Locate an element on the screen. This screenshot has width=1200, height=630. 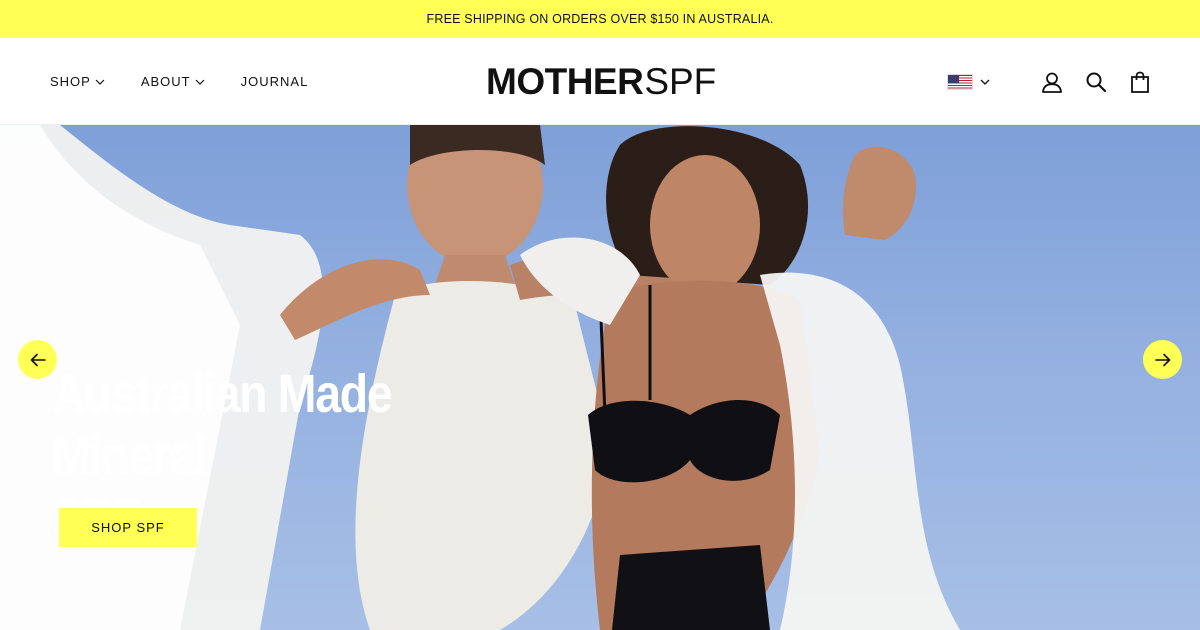
user-icon is located at coordinates (1052, 82).